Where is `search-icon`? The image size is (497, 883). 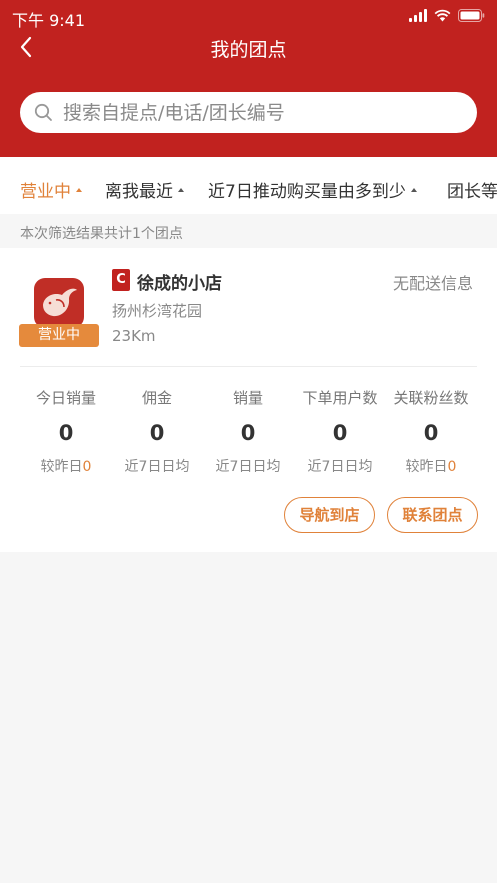 search-icon is located at coordinates (43, 112).